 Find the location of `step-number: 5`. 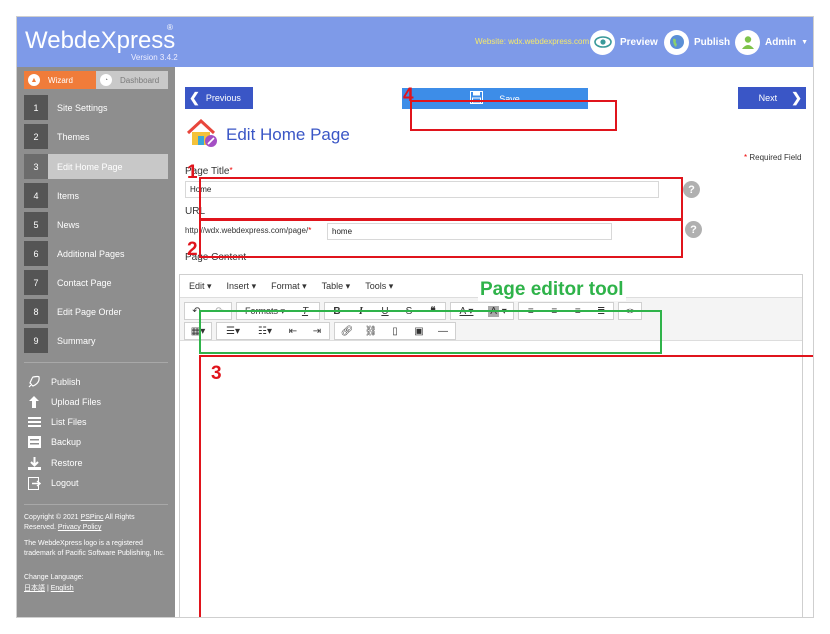

step-number: 5 is located at coordinates (36, 224).